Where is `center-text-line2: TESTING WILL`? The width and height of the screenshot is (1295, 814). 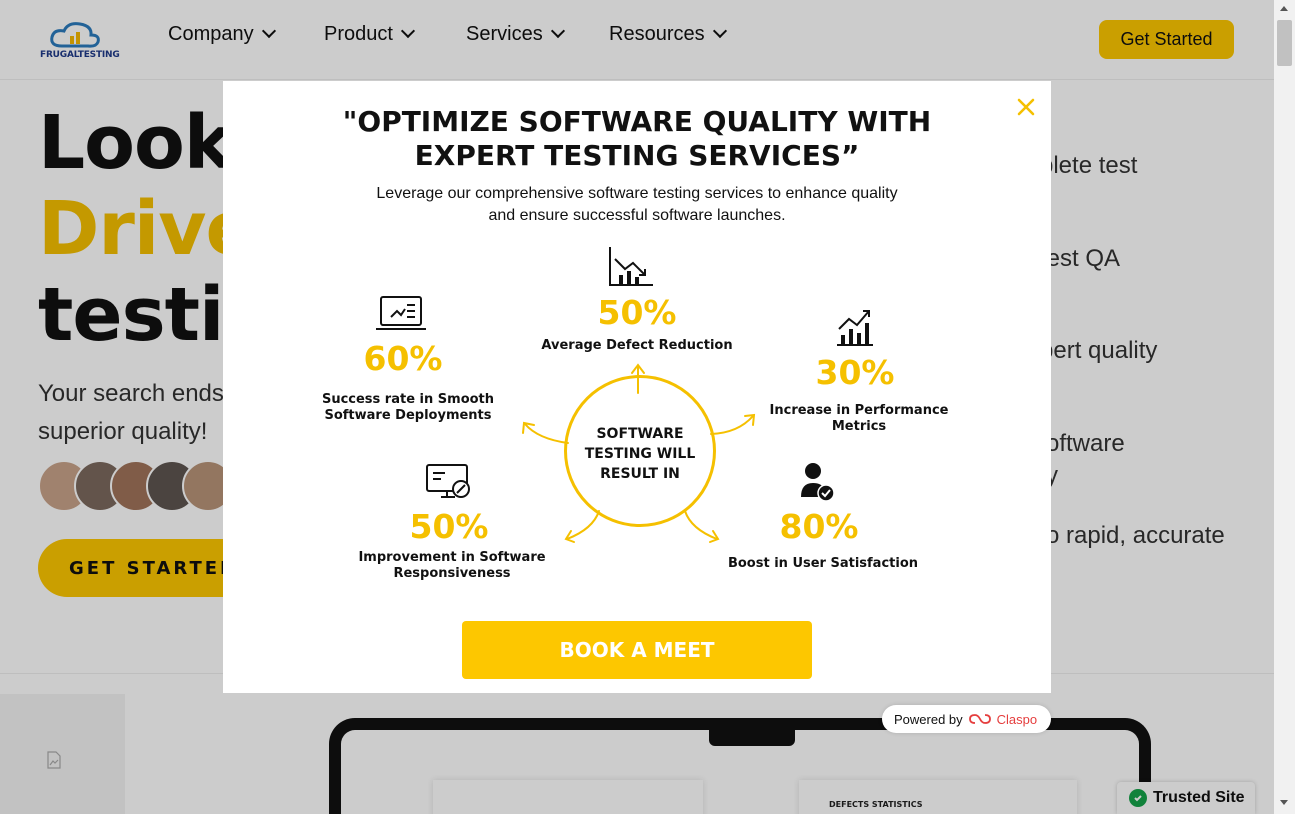
center-text-line2: TESTING WILL is located at coordinates (640, 454).